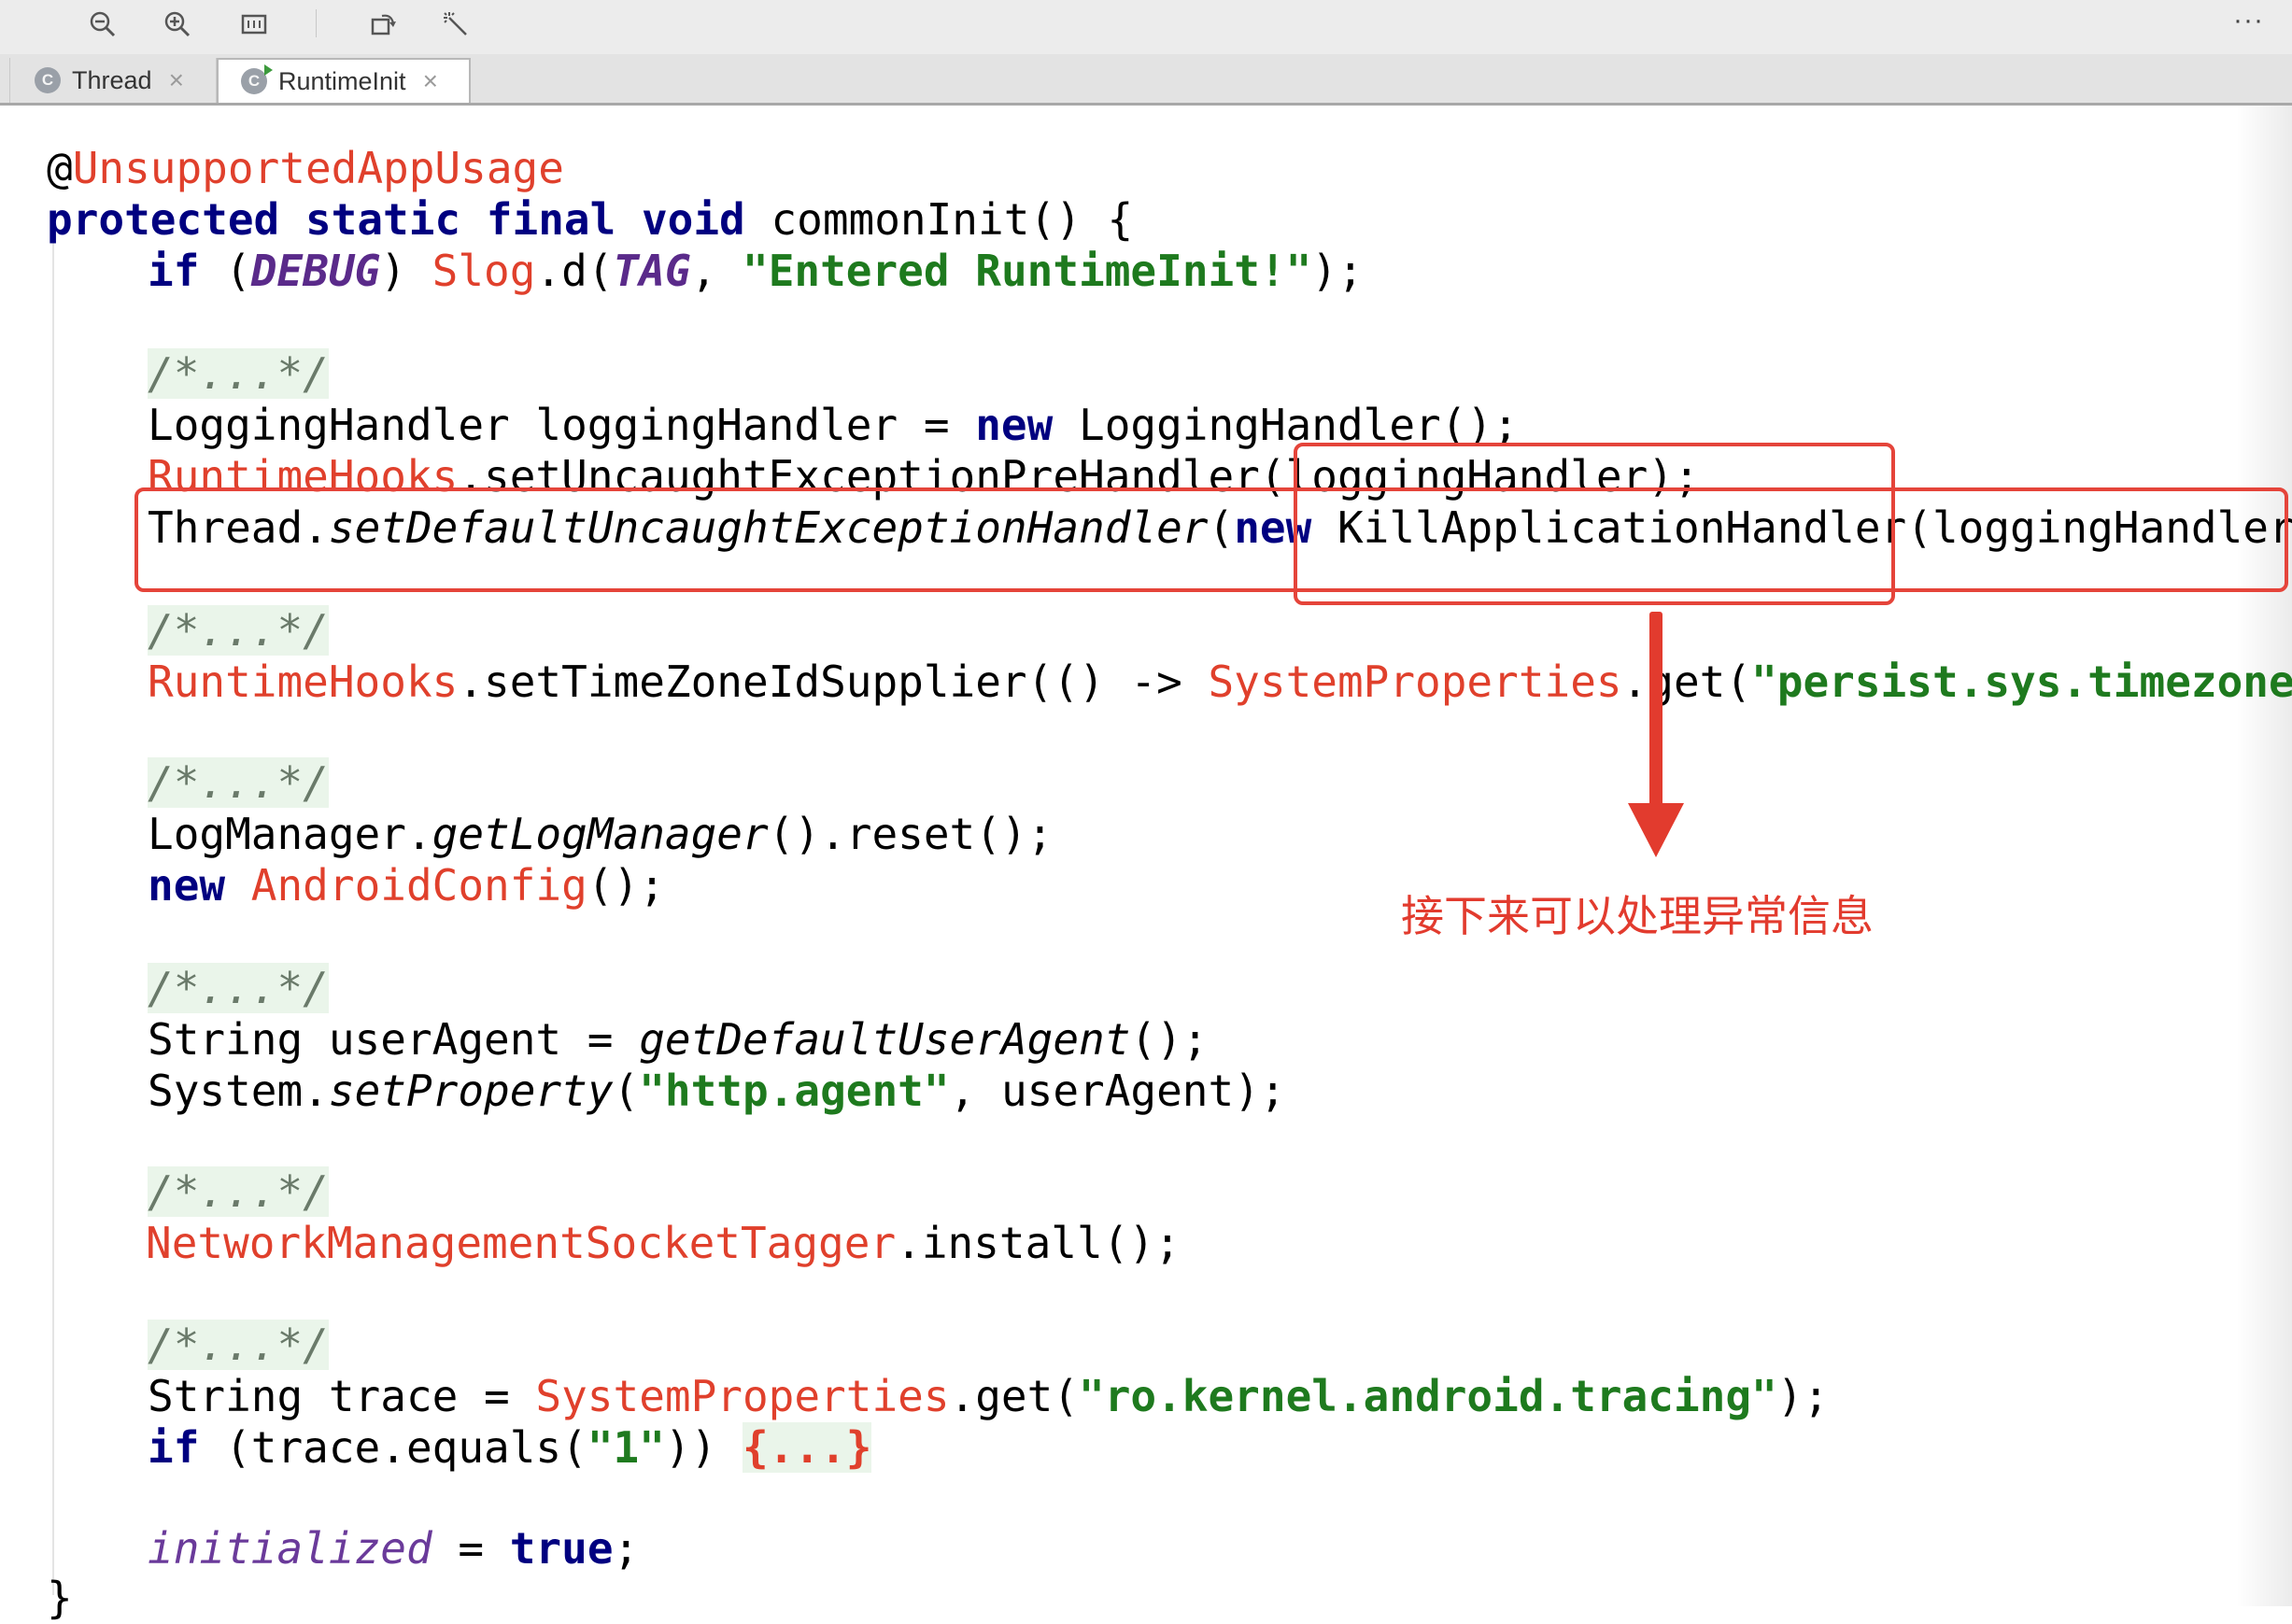  Describe the element at coordinates (53, 908) in the screenshot. I see `indent-guide` at that location.